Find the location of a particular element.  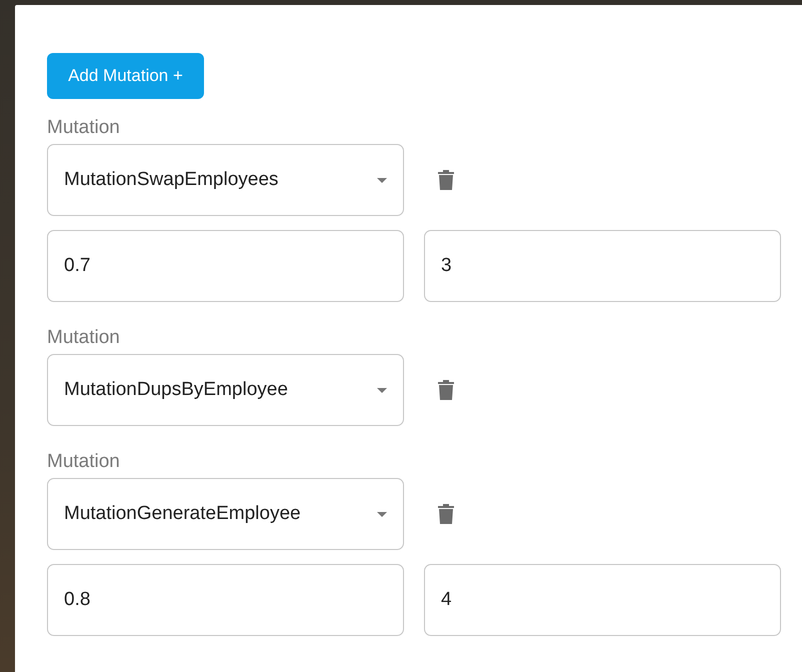

parameter-field: 0.7 is located at coordinates (225, 266).